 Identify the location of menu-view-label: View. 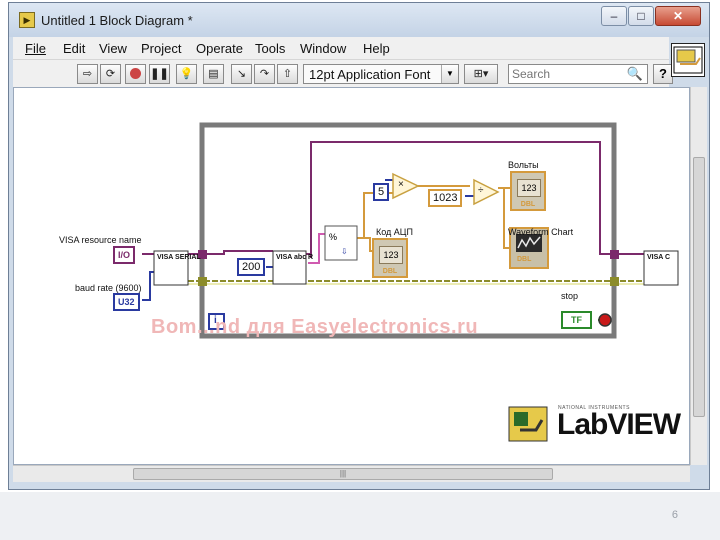
(113, 48).